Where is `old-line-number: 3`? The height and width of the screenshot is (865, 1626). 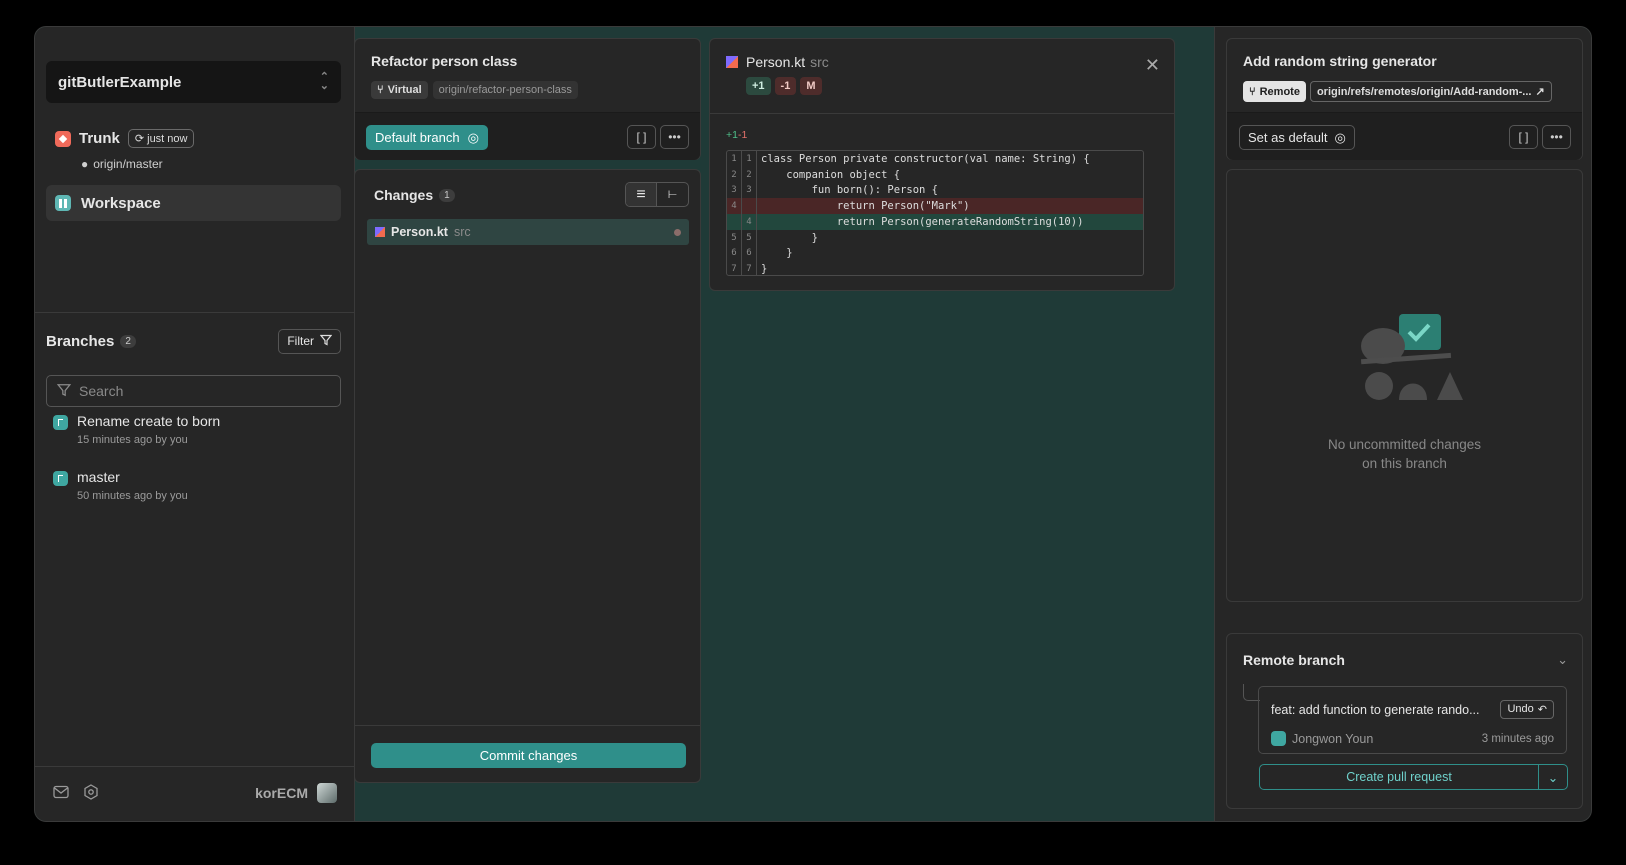 old-line-number: 3 is located at coordinates (734, 190).